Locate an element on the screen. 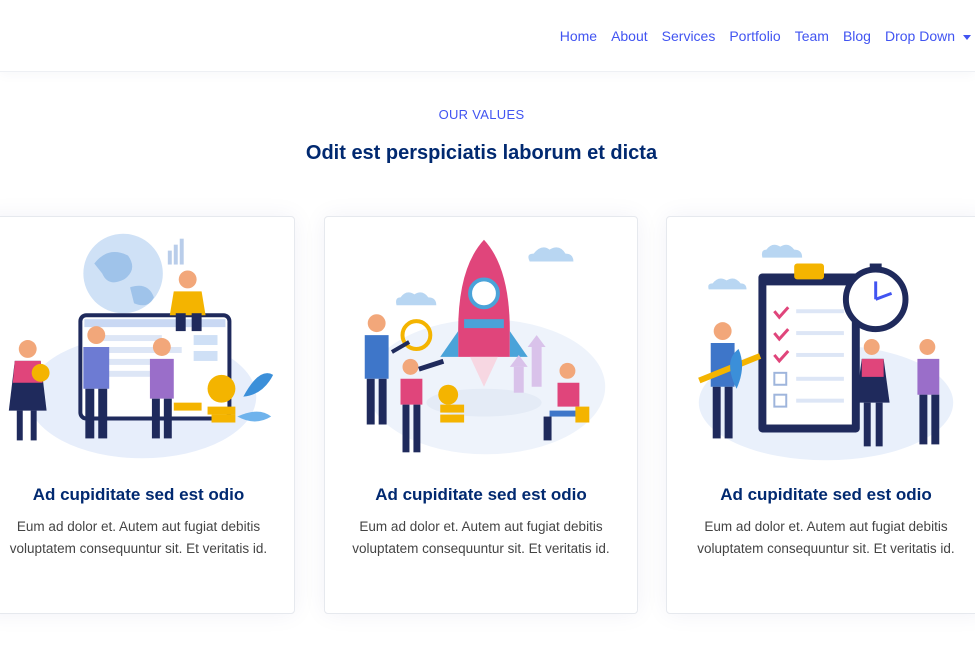  checklist-stopwatch-illustration is located at coordinates (826, 352).